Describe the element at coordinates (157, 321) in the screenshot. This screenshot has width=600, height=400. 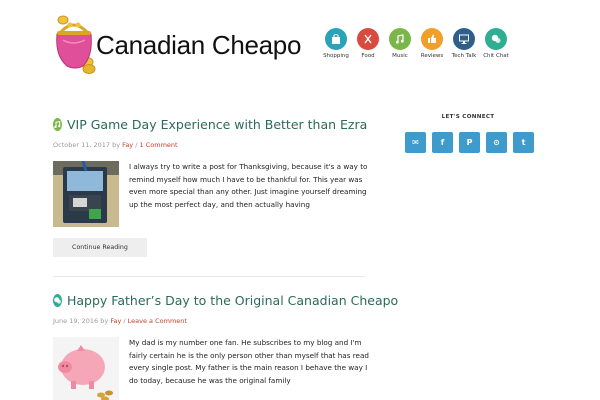
I see `post-comments-link: Leave a Comment` at that location.